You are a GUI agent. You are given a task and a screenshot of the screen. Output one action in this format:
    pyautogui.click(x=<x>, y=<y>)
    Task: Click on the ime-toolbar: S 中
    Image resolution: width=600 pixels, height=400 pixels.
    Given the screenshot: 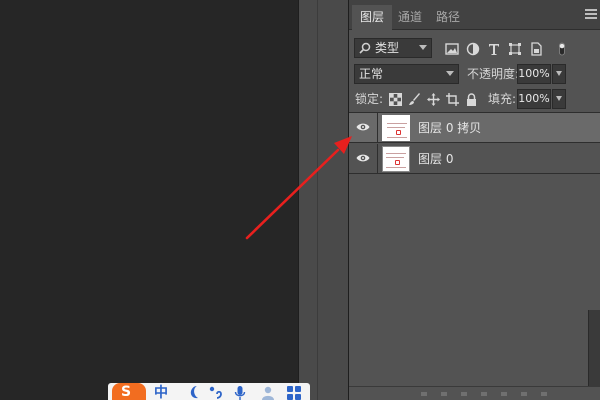 What is the action you would take?
    pyautogui.click(x=209, y=391)
    